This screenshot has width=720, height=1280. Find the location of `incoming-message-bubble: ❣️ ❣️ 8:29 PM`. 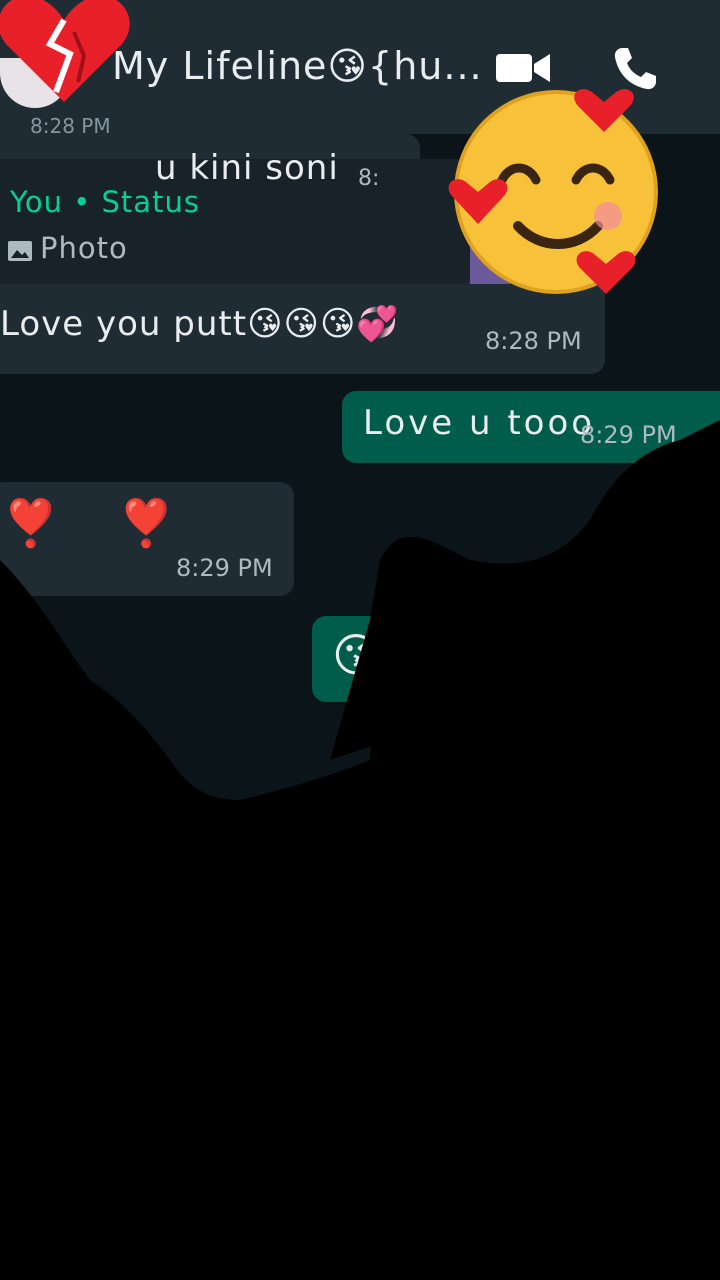

incoming-message-bubble: ❣️ ❣️ 8:29 PM is located at coordinates (147, 539).